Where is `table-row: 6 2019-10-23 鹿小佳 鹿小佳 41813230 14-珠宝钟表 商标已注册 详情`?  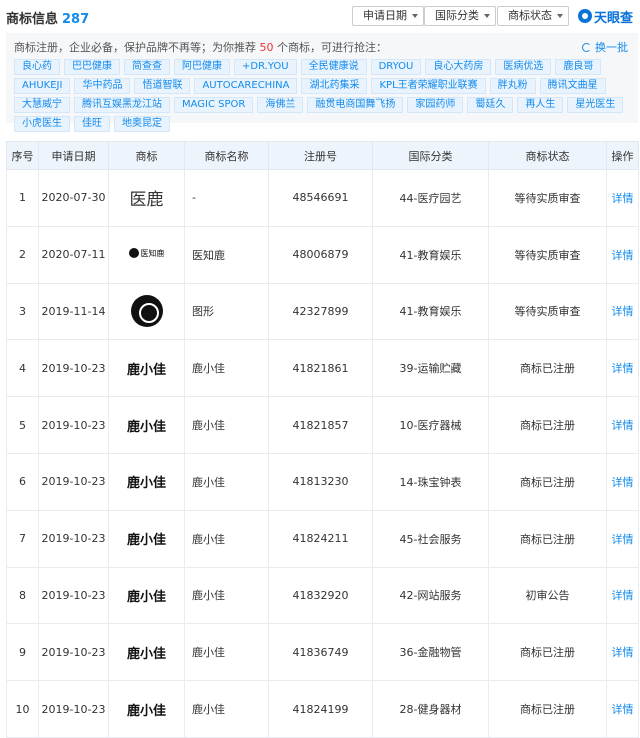
table-row: 6 2019-10-23 鹿小佳 鹿小佳 41813230 14-珠宝钟表 商标已注册 详情 is located at coordinates (322, 481).